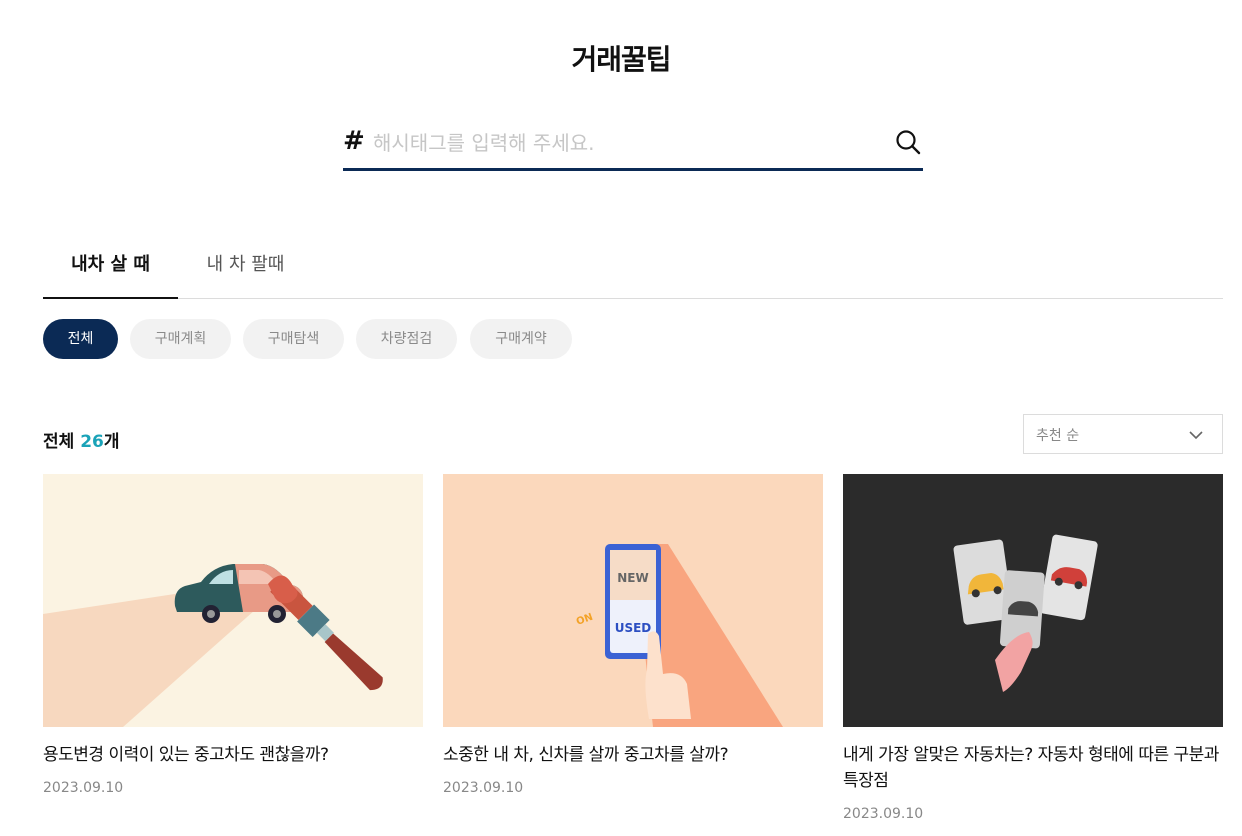 This screenshot has width=1242, height=836. I want to click on article-title: 소중한 내 차, 신차를 살까 중고차를 살까?, so click(586, 755).